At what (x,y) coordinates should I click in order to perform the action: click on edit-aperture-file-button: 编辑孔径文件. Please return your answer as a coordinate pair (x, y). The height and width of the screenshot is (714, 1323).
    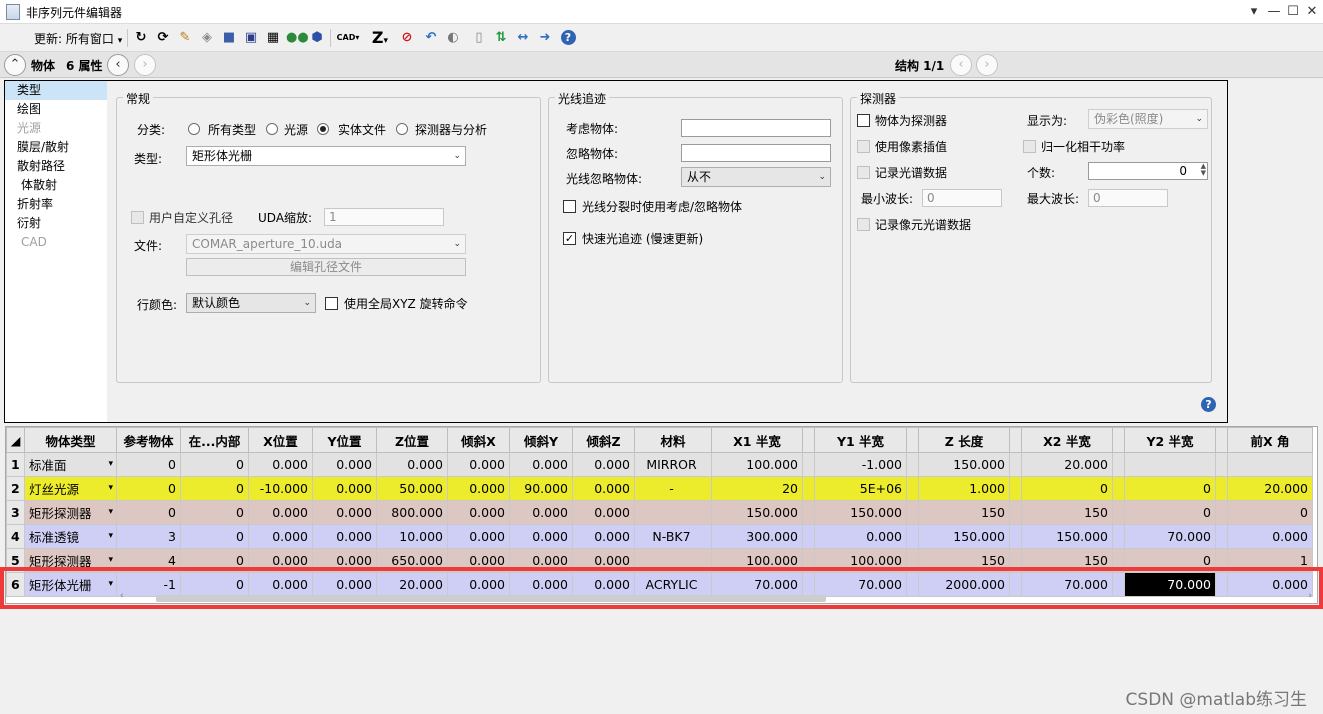
    Looking at the image, I should click on (326, 267).